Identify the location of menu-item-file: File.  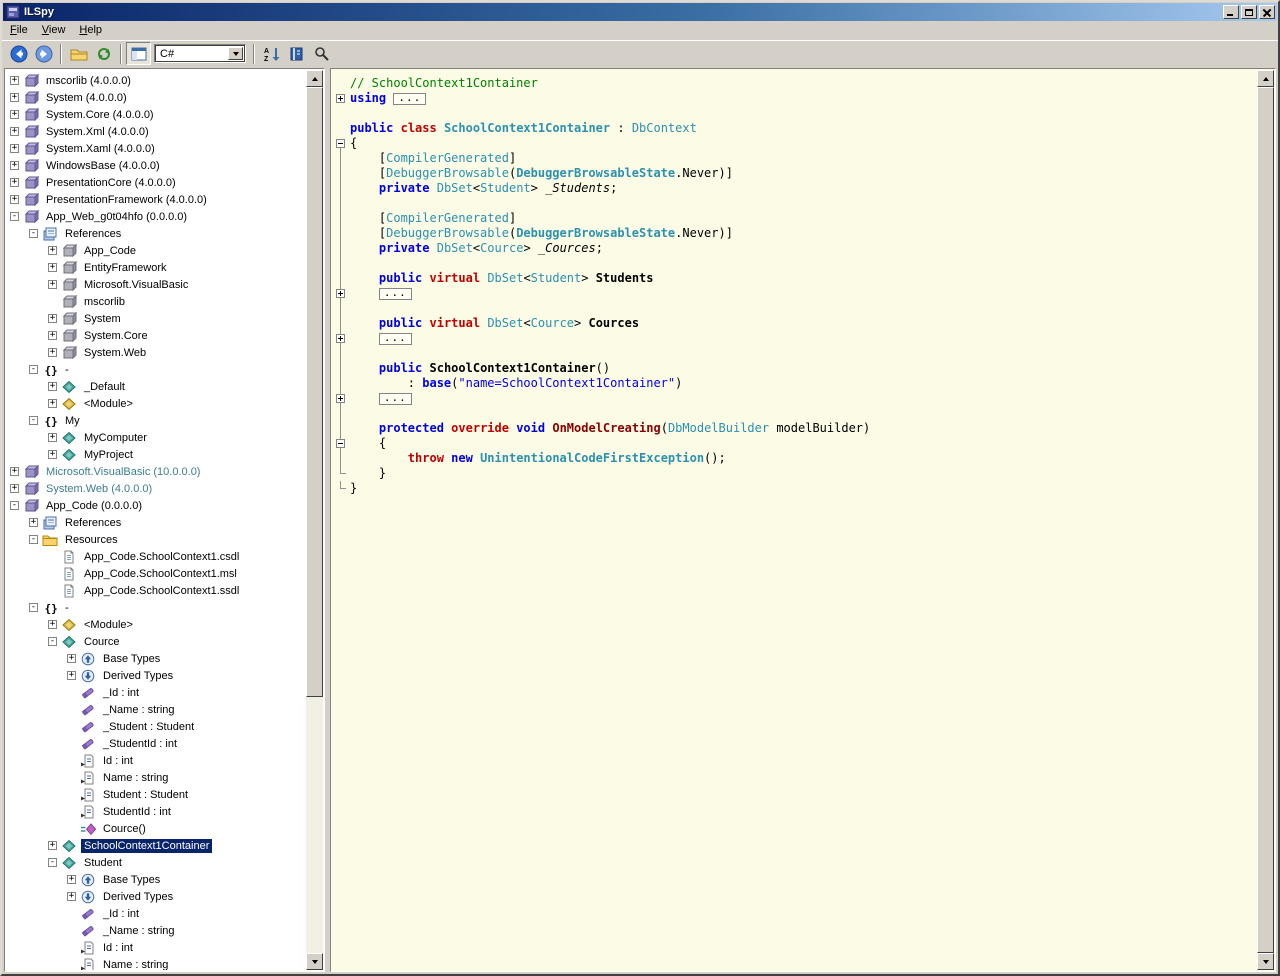
(19, 30).